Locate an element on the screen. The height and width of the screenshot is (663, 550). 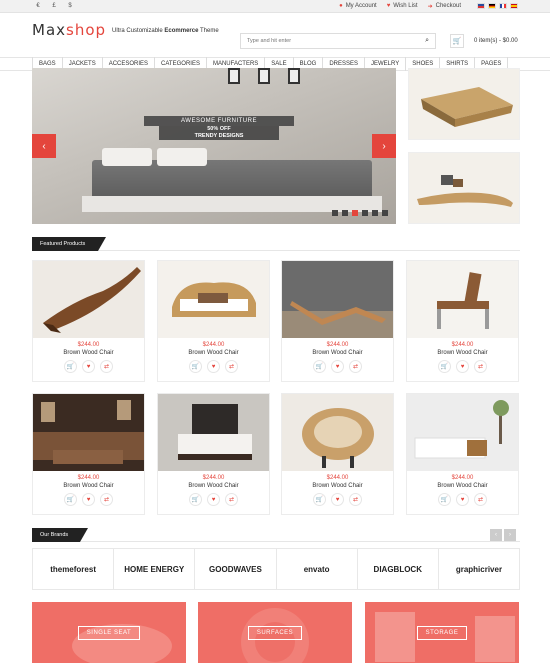
flag-fr-icon is located at coordinates (503, 6).